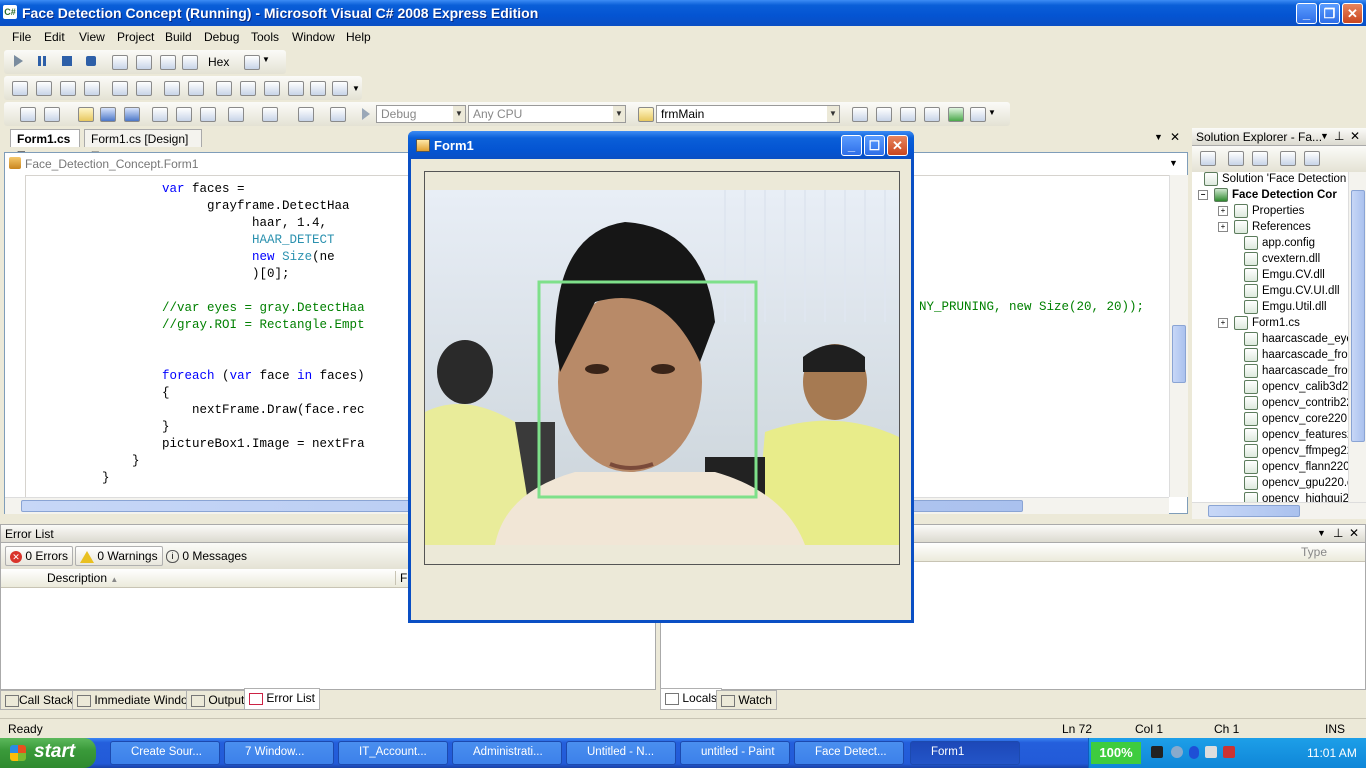 This screenshot has height=768, width=1366. What do you see at coordinates (1296, 420) in the screenshot?
I see `tree-item-file: opencv_core220.c` at bounding box center [1296, 420].